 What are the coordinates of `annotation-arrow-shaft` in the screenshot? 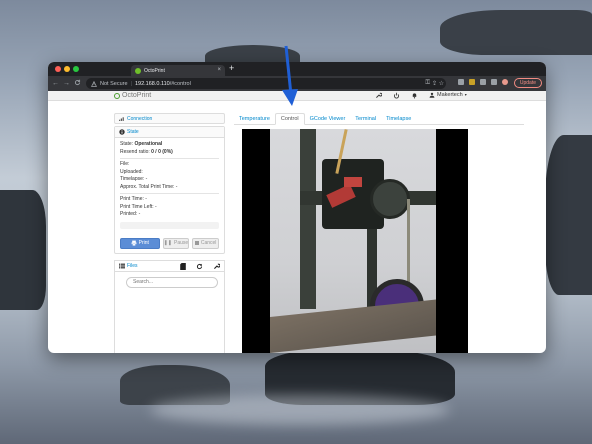 It's located at (288, 70).